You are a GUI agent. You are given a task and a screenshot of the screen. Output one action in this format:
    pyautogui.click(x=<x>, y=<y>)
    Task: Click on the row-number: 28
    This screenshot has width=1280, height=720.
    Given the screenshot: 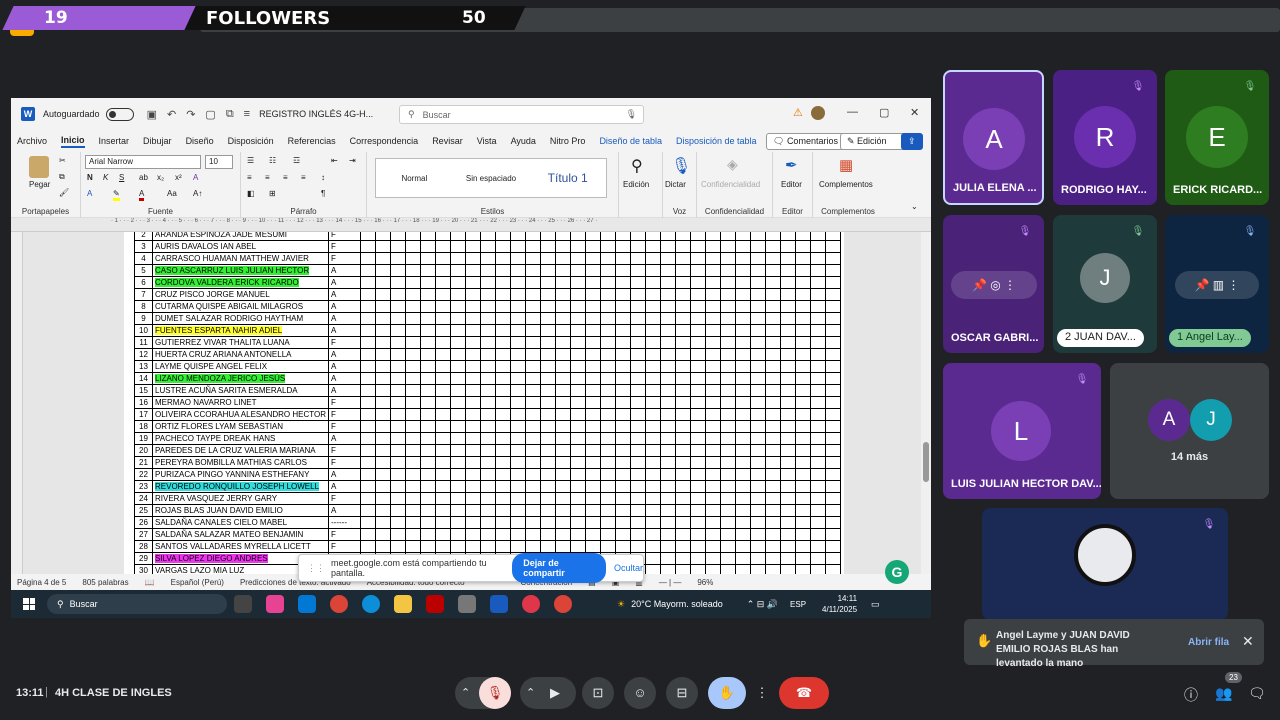 What is the action you would take?
    pyautogui.click(x=143, y=546)
    